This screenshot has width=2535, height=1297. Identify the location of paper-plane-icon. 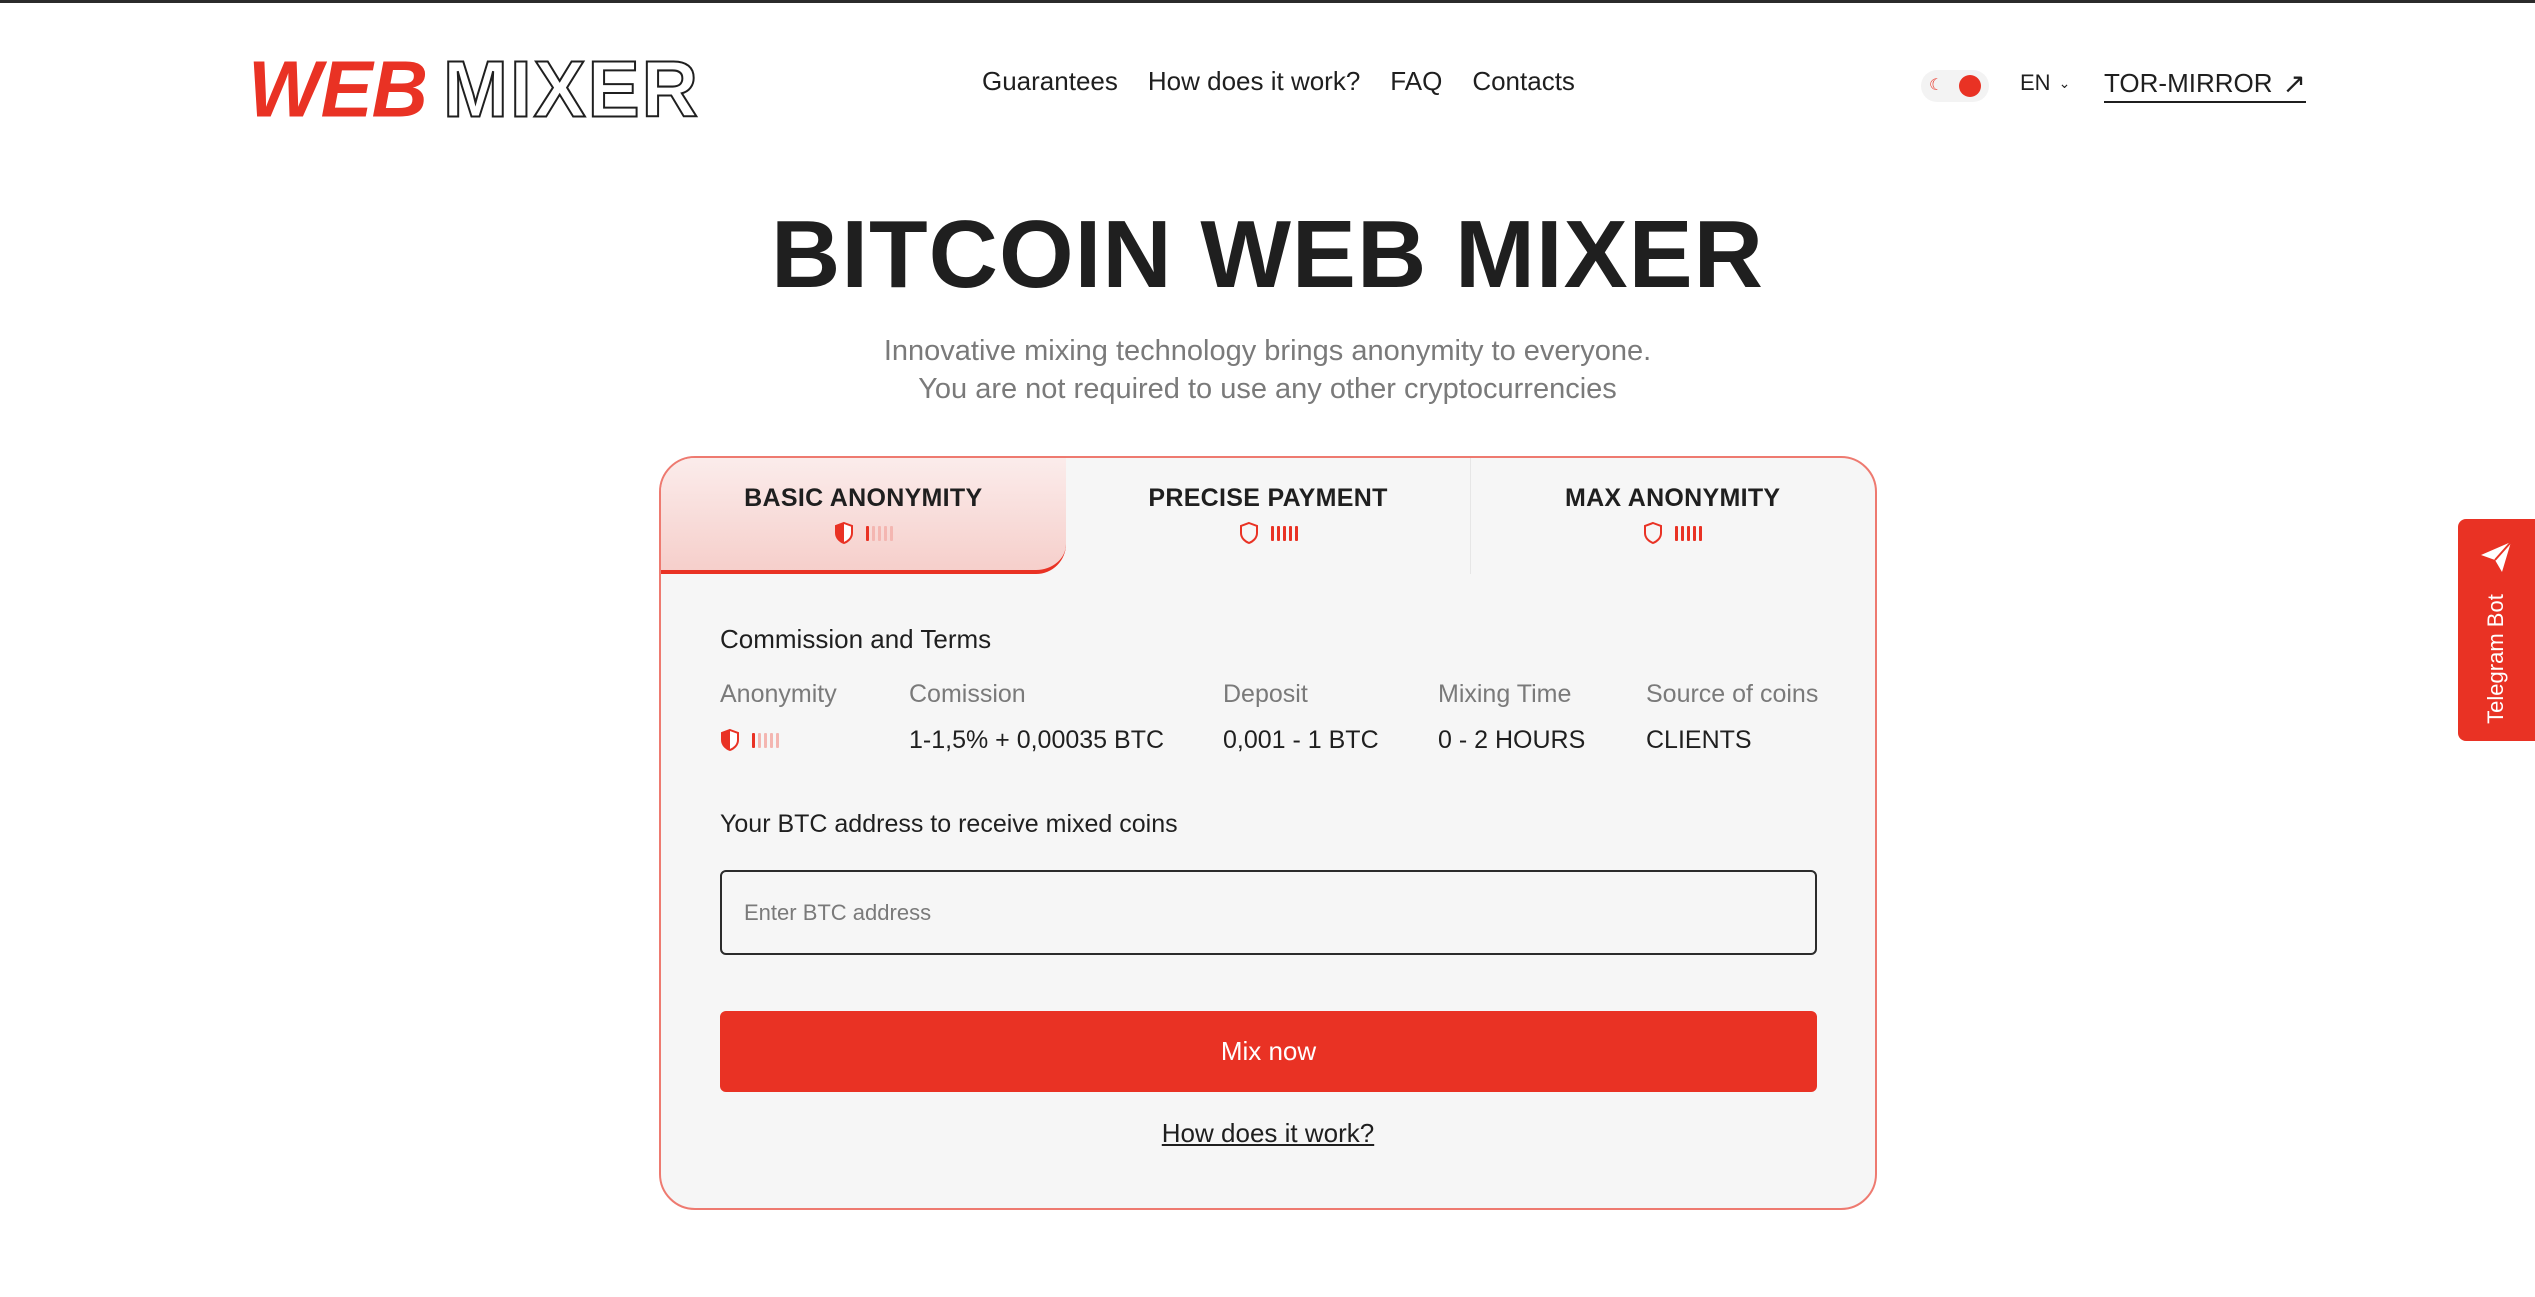
(2496, 556).